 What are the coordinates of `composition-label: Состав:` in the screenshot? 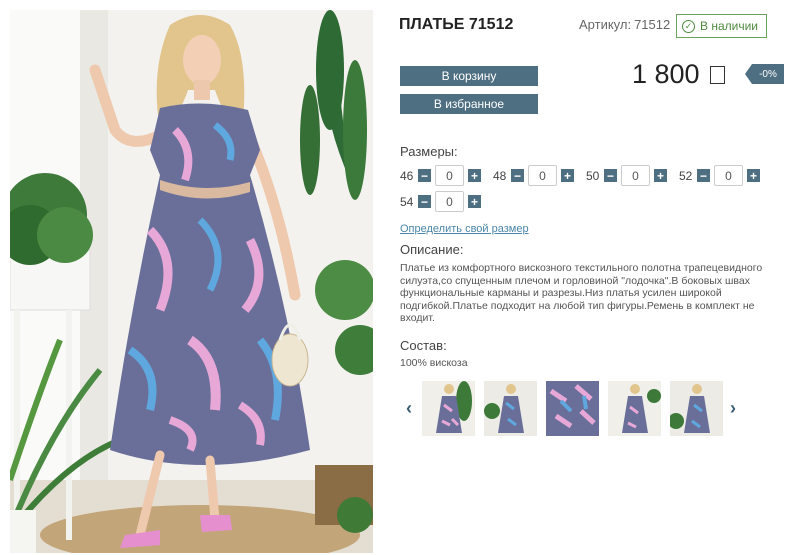 It's located at (423, 345).